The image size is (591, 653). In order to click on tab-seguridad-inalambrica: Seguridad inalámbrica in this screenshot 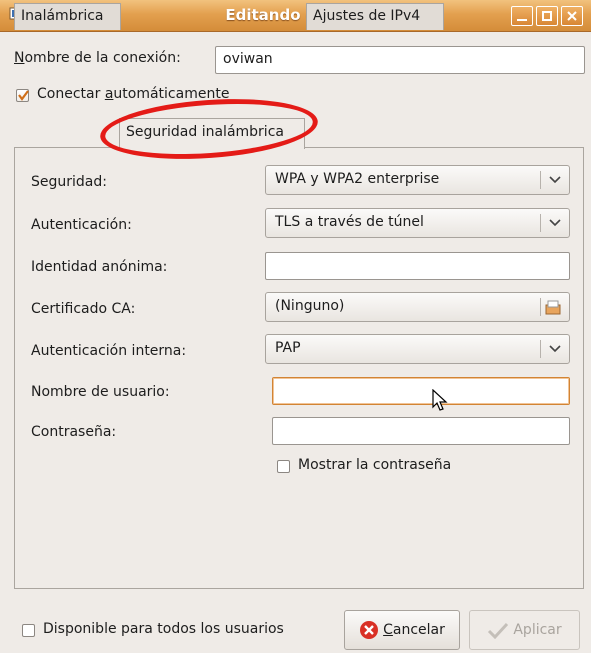, I will do `click(212, 133)`.